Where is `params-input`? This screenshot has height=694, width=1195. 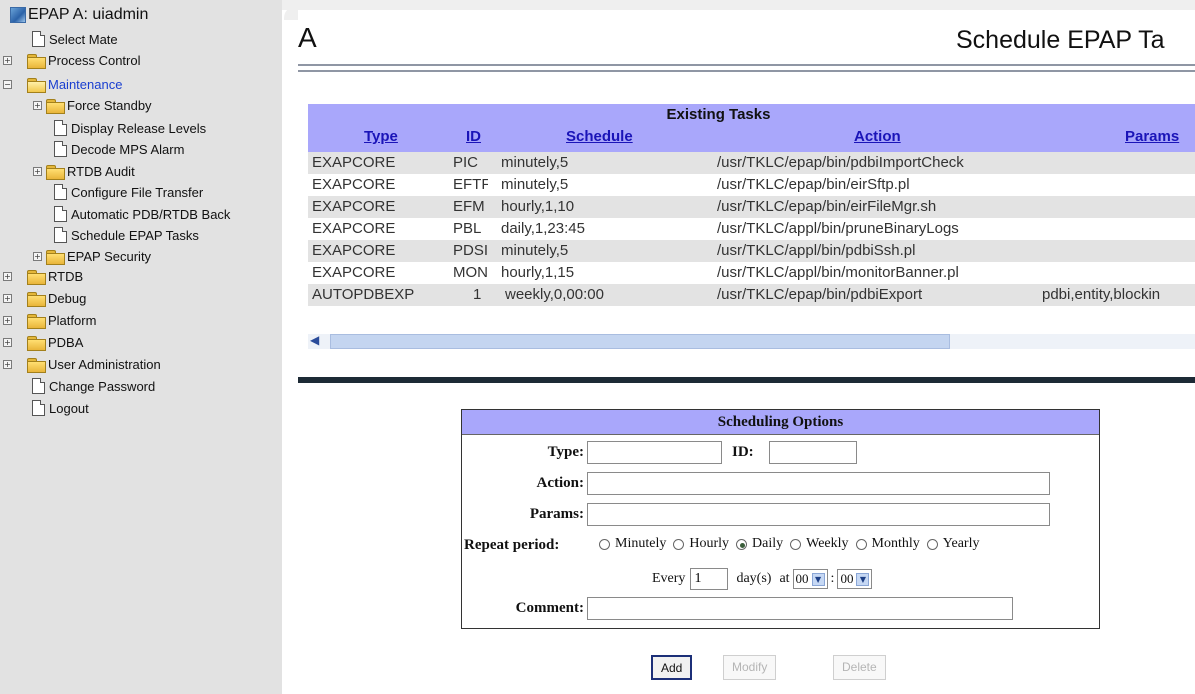
params-input is located at coordinates (818, 514).